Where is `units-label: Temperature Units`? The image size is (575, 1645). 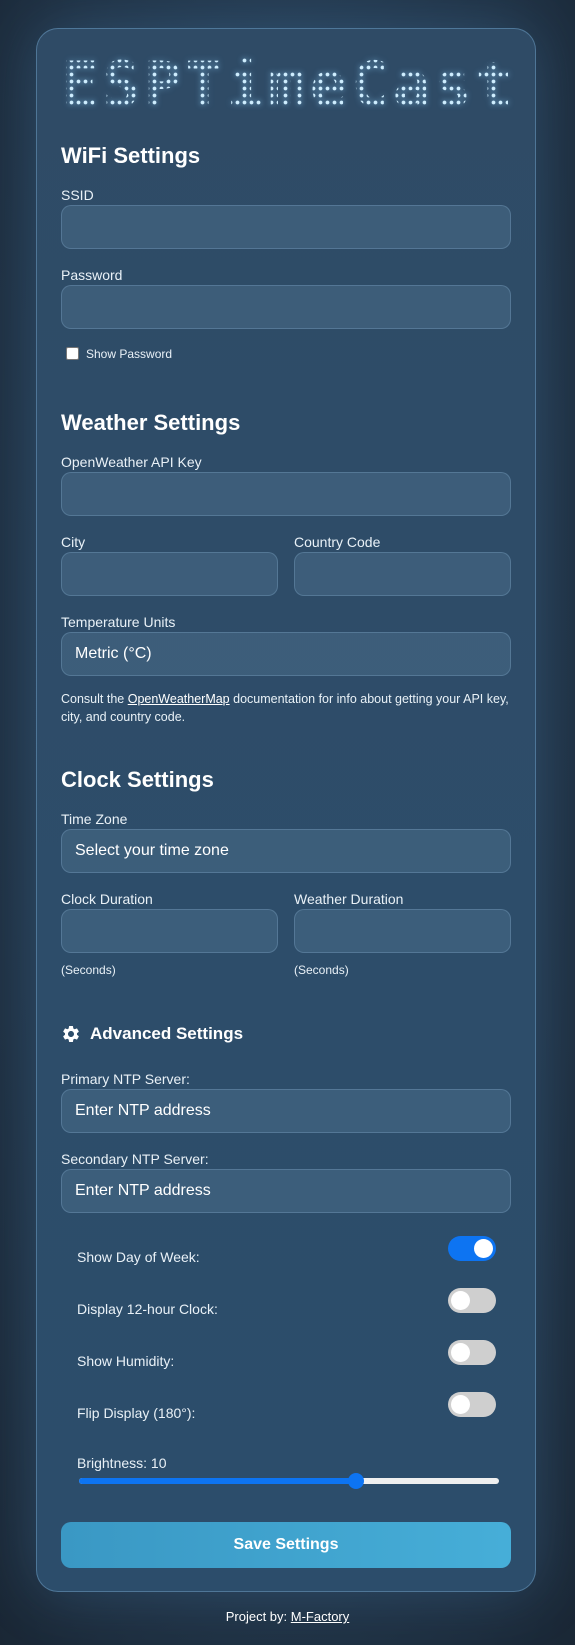
units-label: Temperature Units is located at coordinates (118, 622).